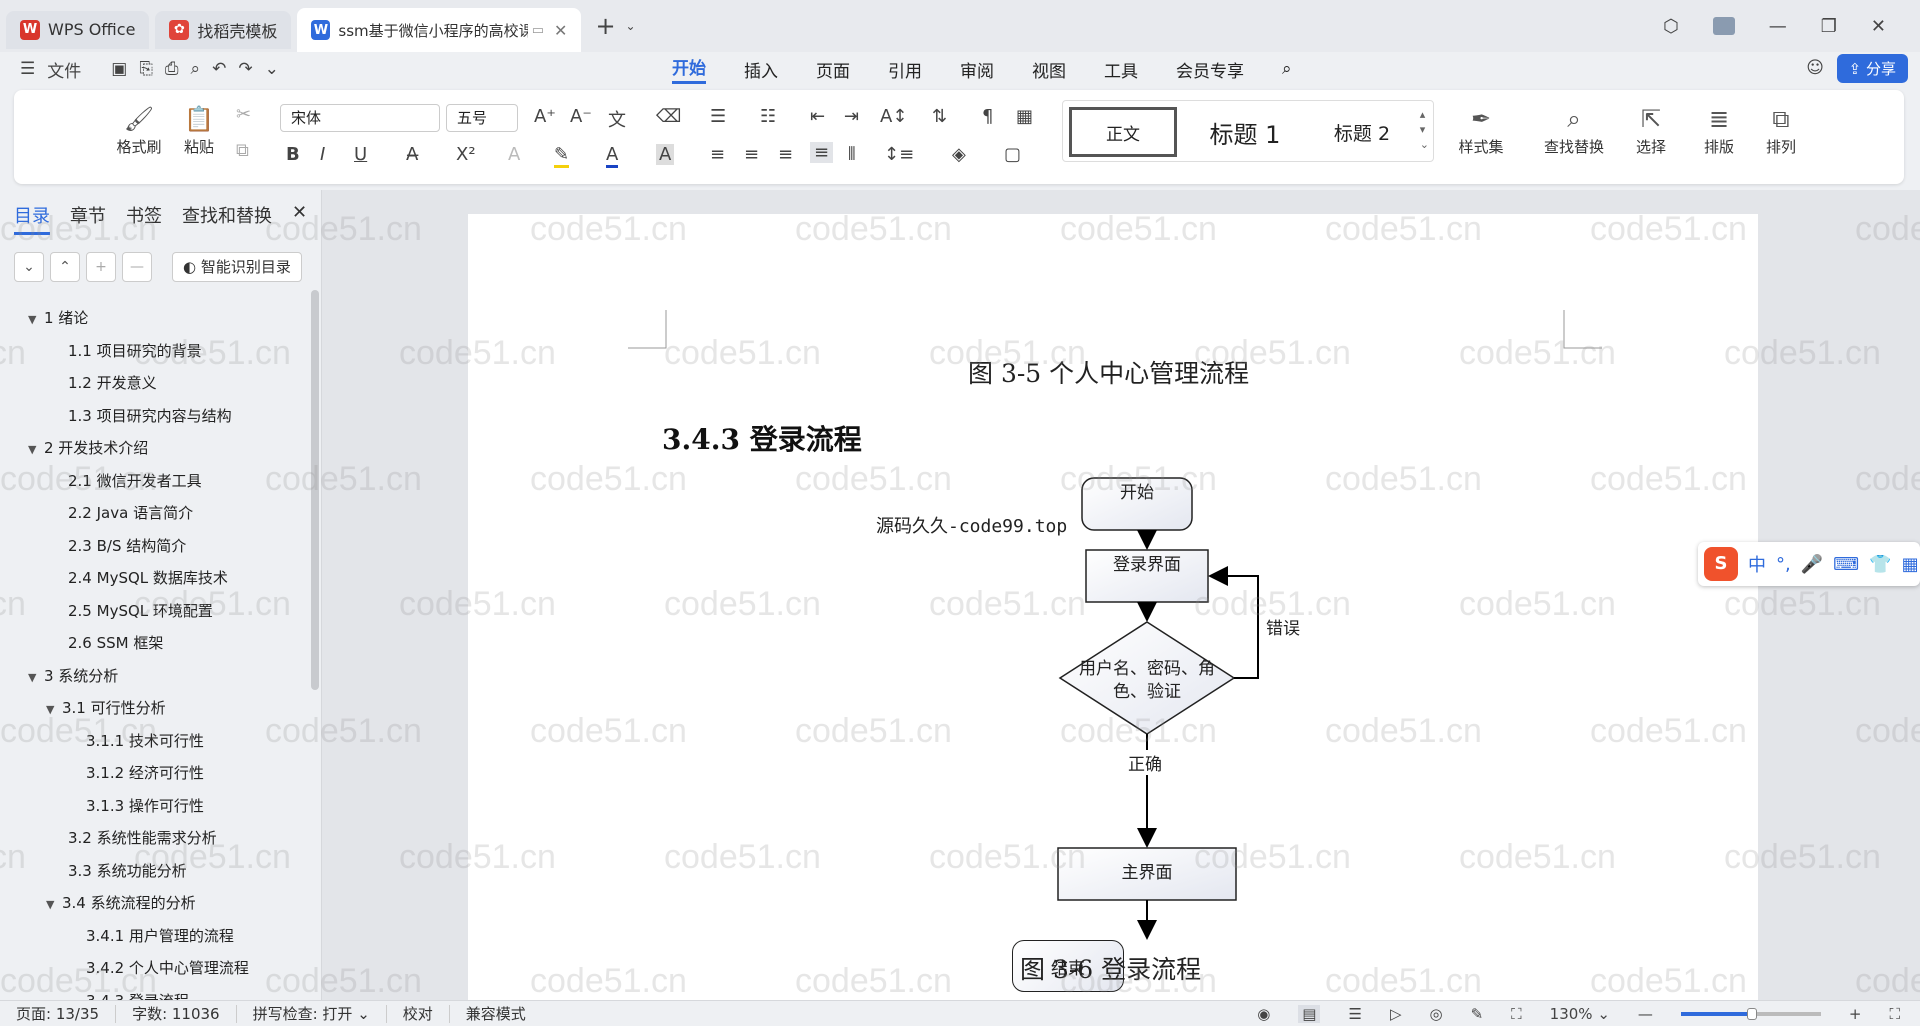  I want to click on char-shading-icon: A, so click(665, 154).